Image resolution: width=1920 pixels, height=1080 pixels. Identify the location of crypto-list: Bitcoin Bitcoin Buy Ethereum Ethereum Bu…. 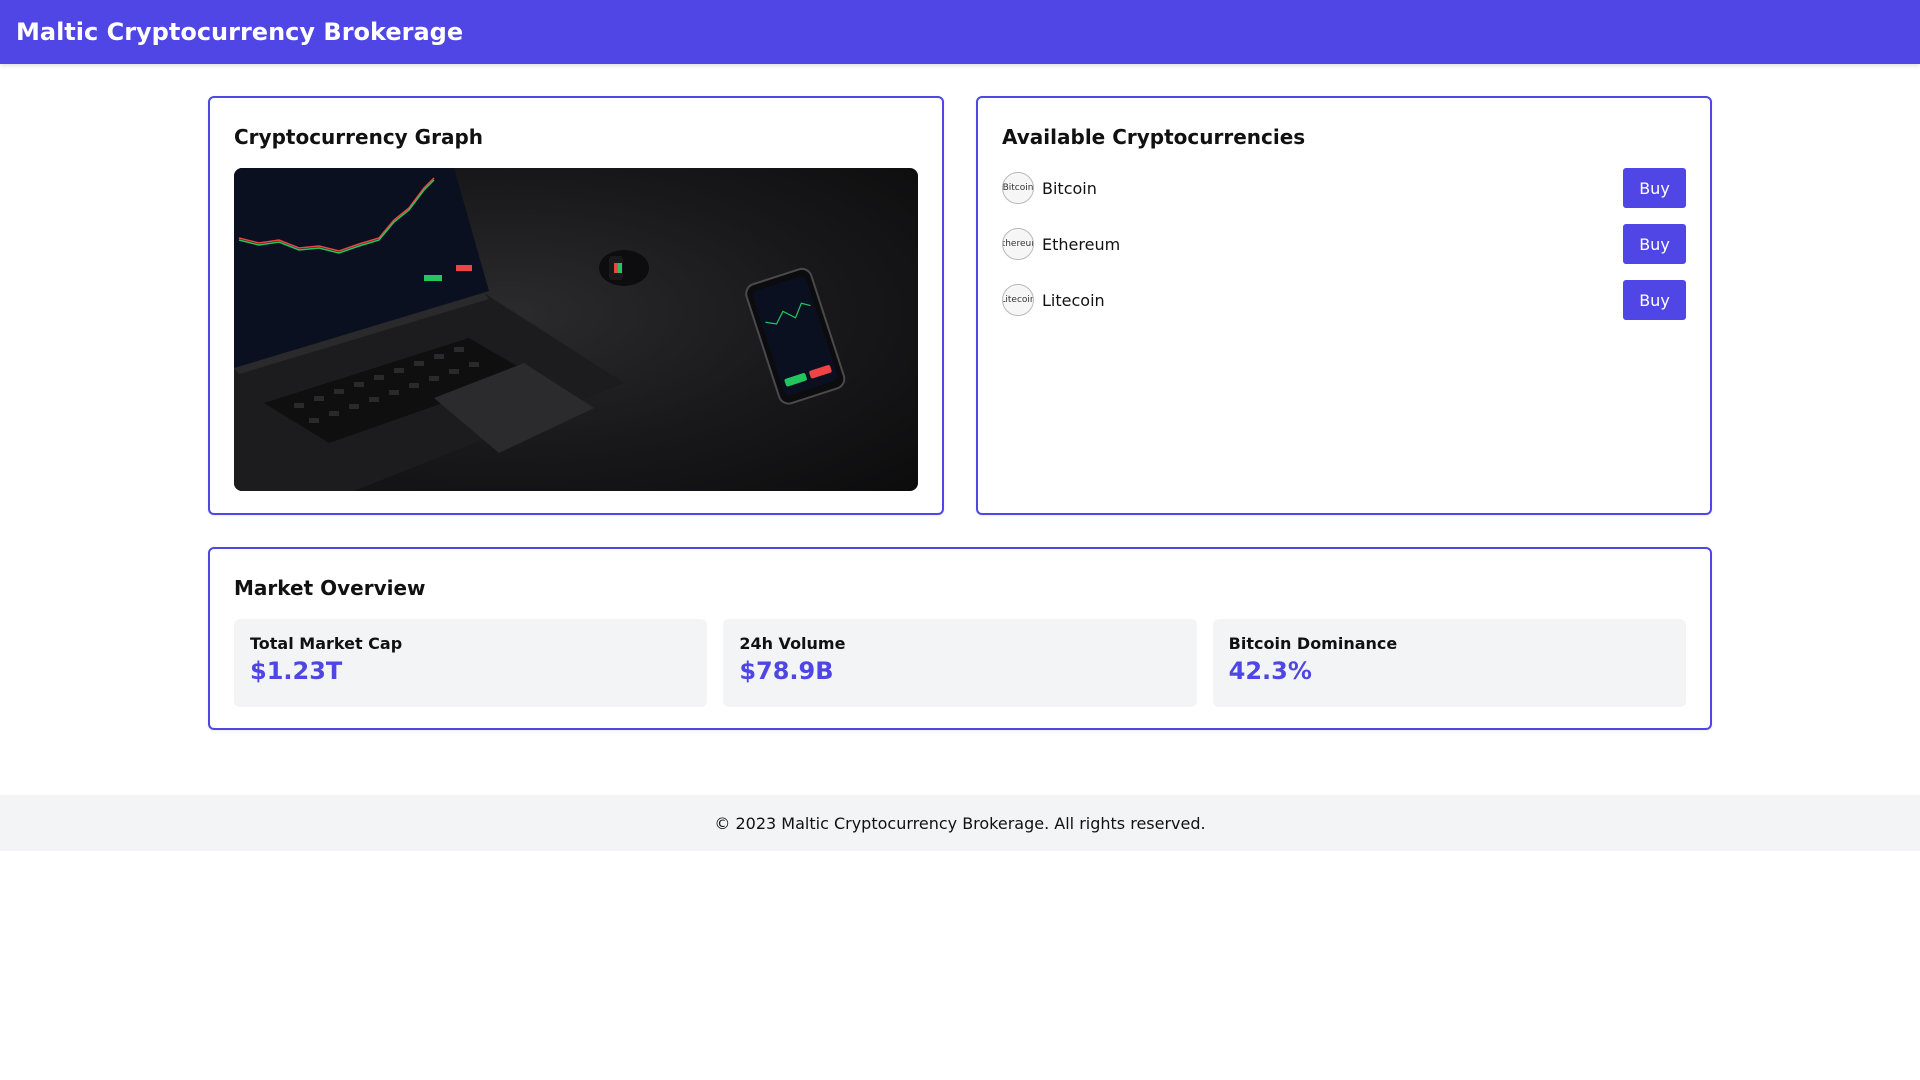
(1344, 244).